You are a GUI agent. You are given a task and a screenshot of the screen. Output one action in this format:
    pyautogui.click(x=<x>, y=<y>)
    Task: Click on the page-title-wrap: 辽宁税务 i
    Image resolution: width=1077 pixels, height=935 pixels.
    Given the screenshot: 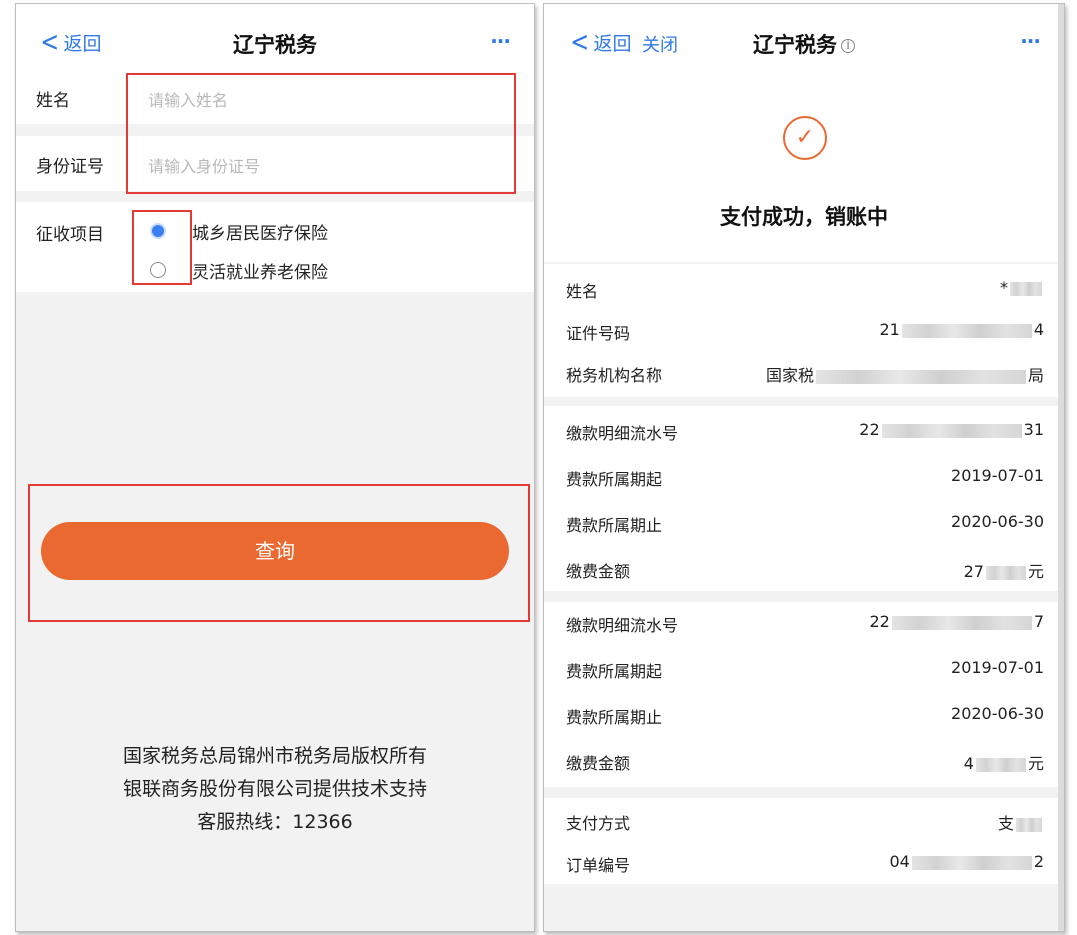 What is the action you would take?
    pyautogui.click(x=804, y=44)
    